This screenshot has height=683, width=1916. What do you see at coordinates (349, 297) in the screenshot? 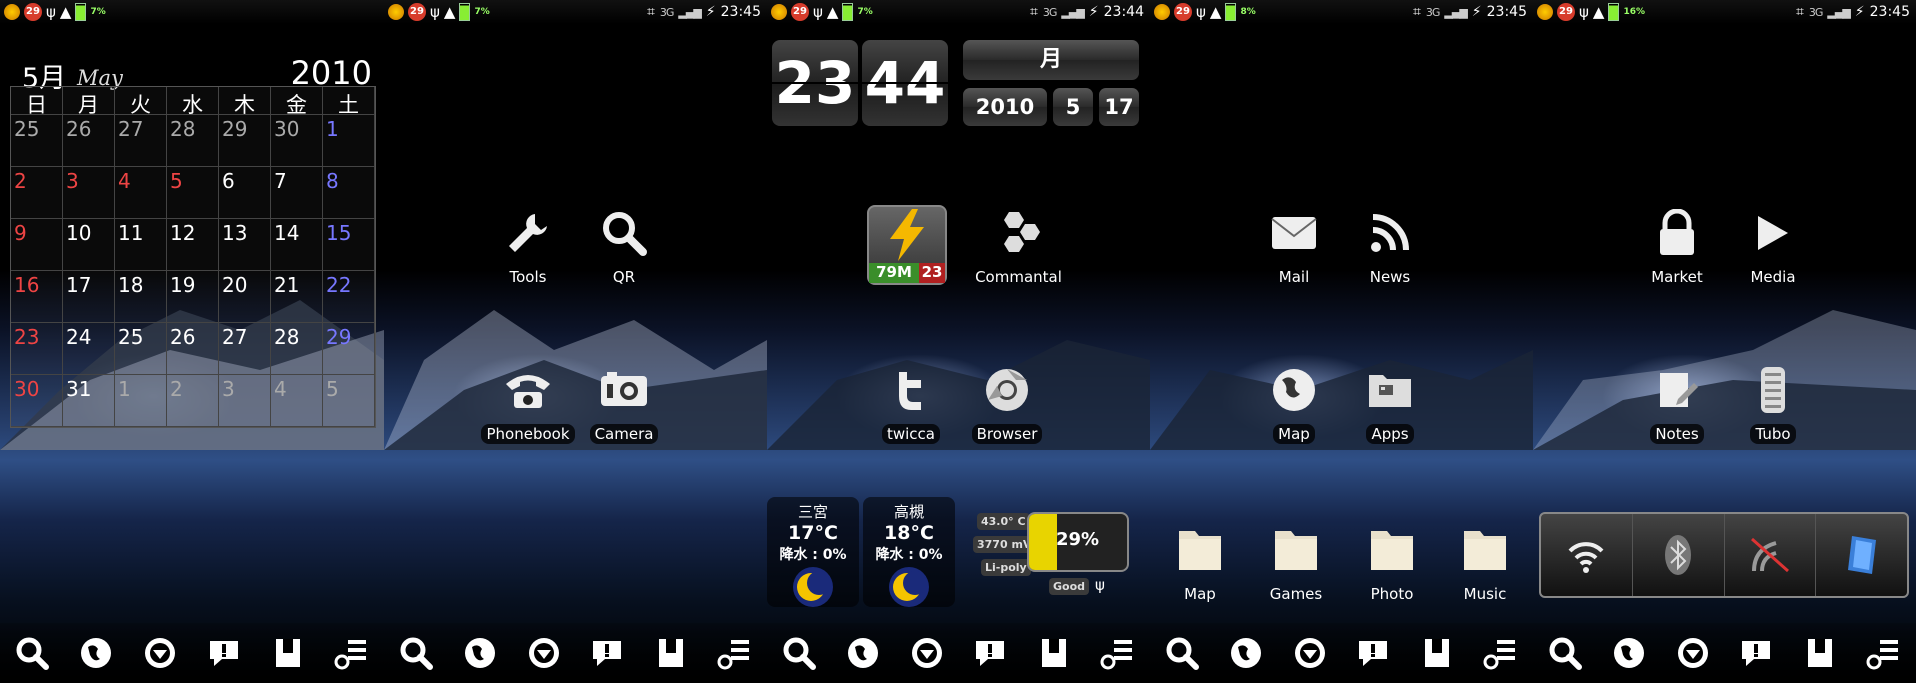
I see `calendar-day: 22` at bounding box center [349, 297].